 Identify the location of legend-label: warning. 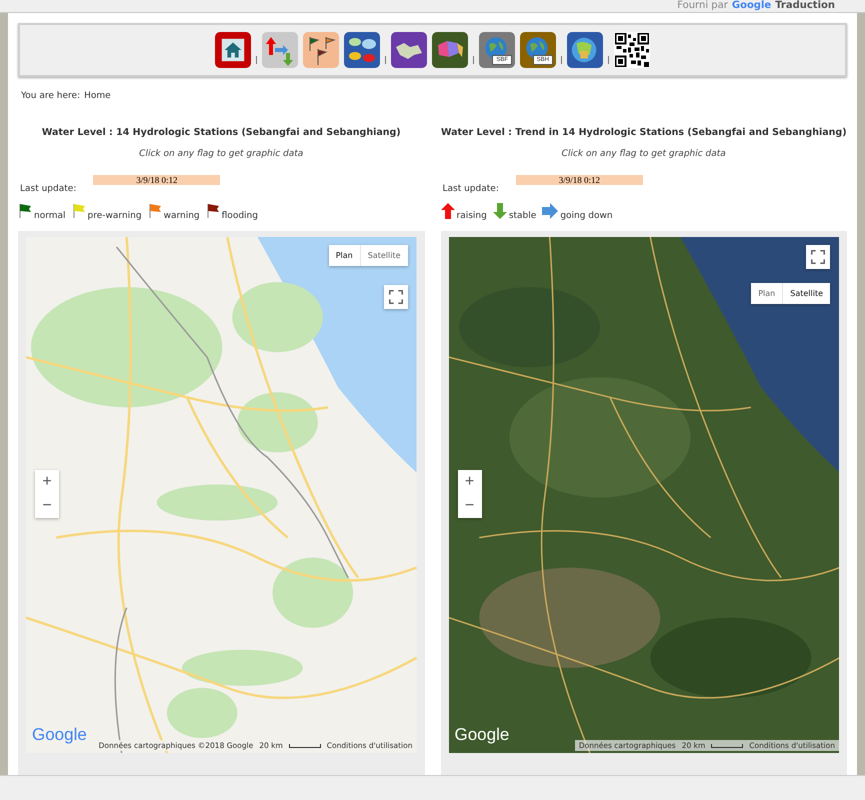
(182, 216).